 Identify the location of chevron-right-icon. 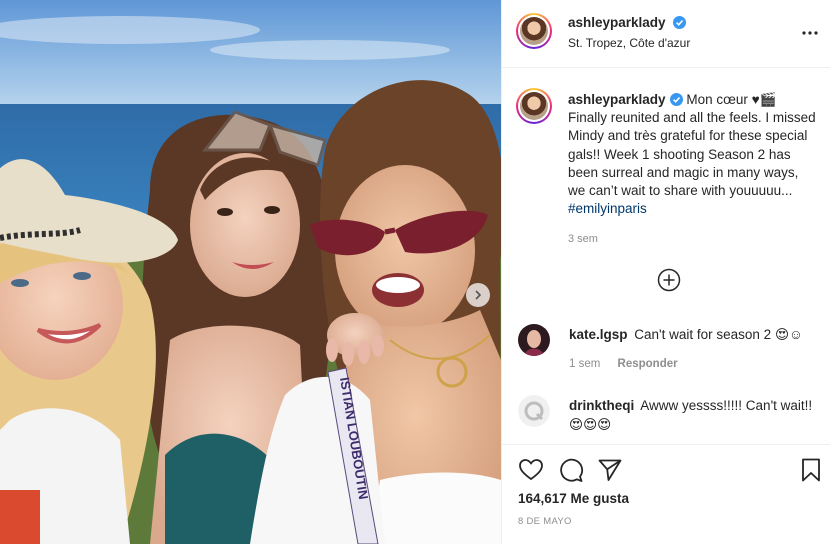
(478, 295).